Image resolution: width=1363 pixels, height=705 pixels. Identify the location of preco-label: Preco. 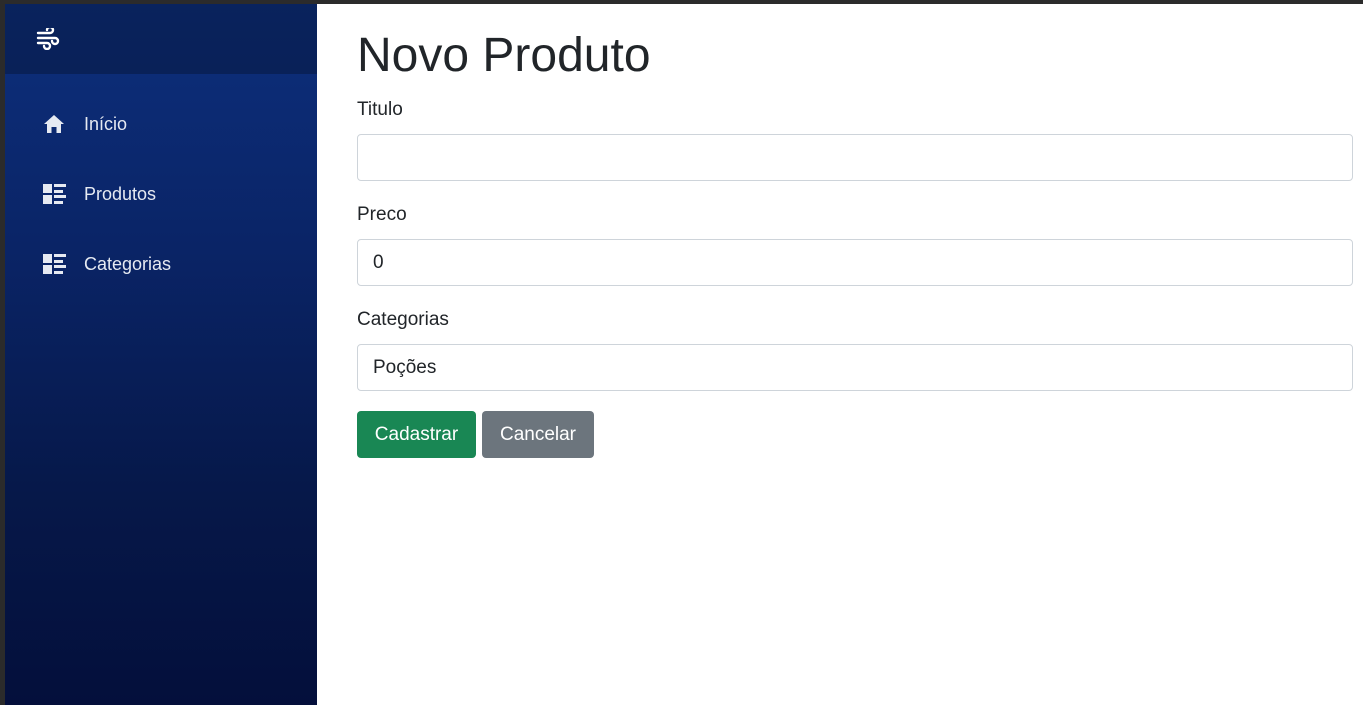
(382, 214).